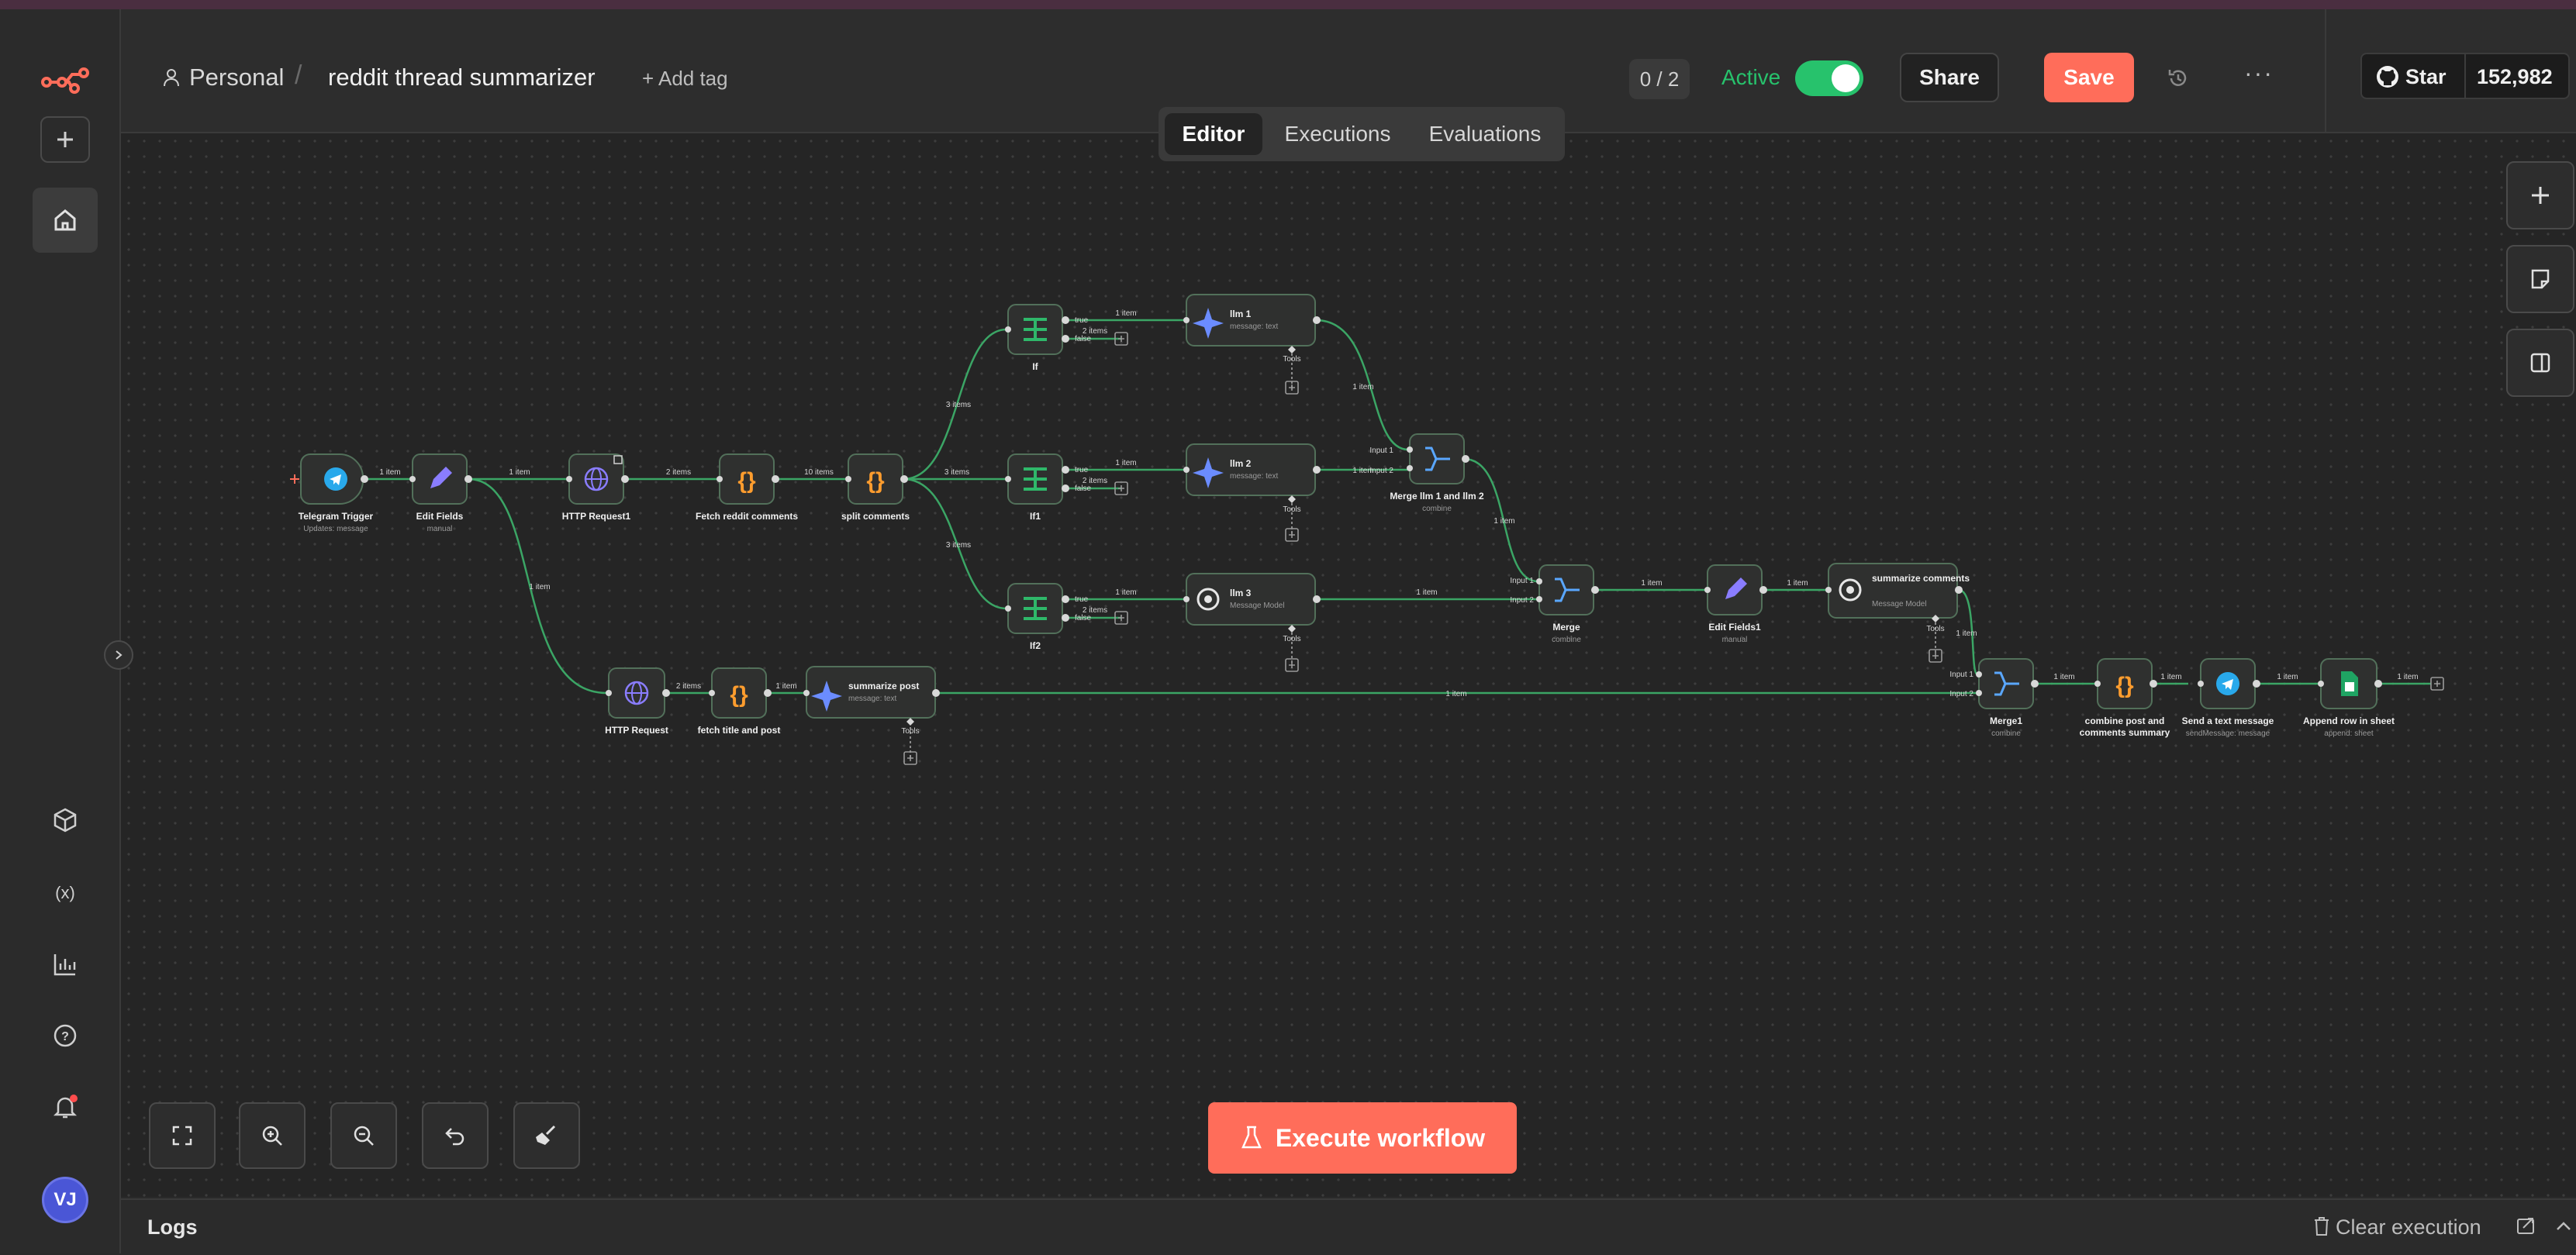  I want to click on svg-text: Edit Fields, so click(440, 516).